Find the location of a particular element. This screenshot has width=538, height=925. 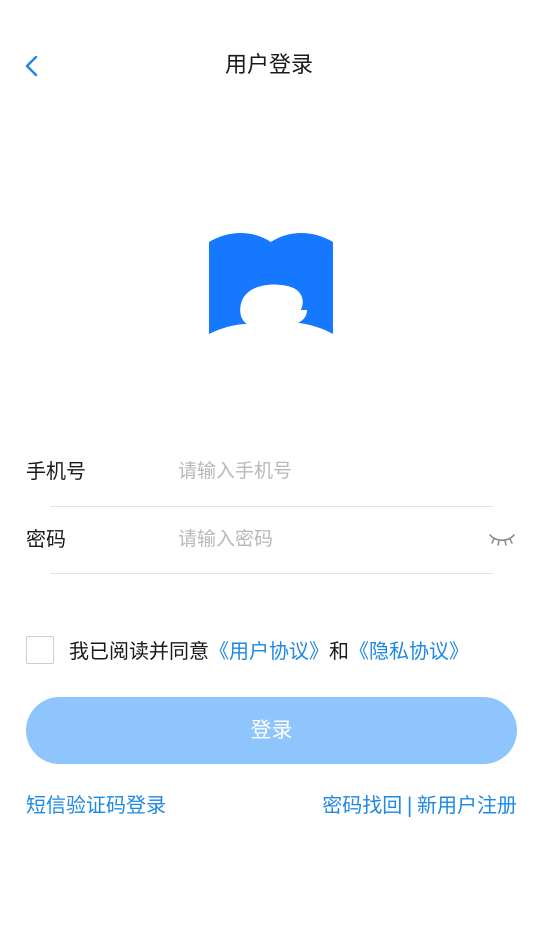

page-title: 用户登录 is located at coordinates (268, 65).